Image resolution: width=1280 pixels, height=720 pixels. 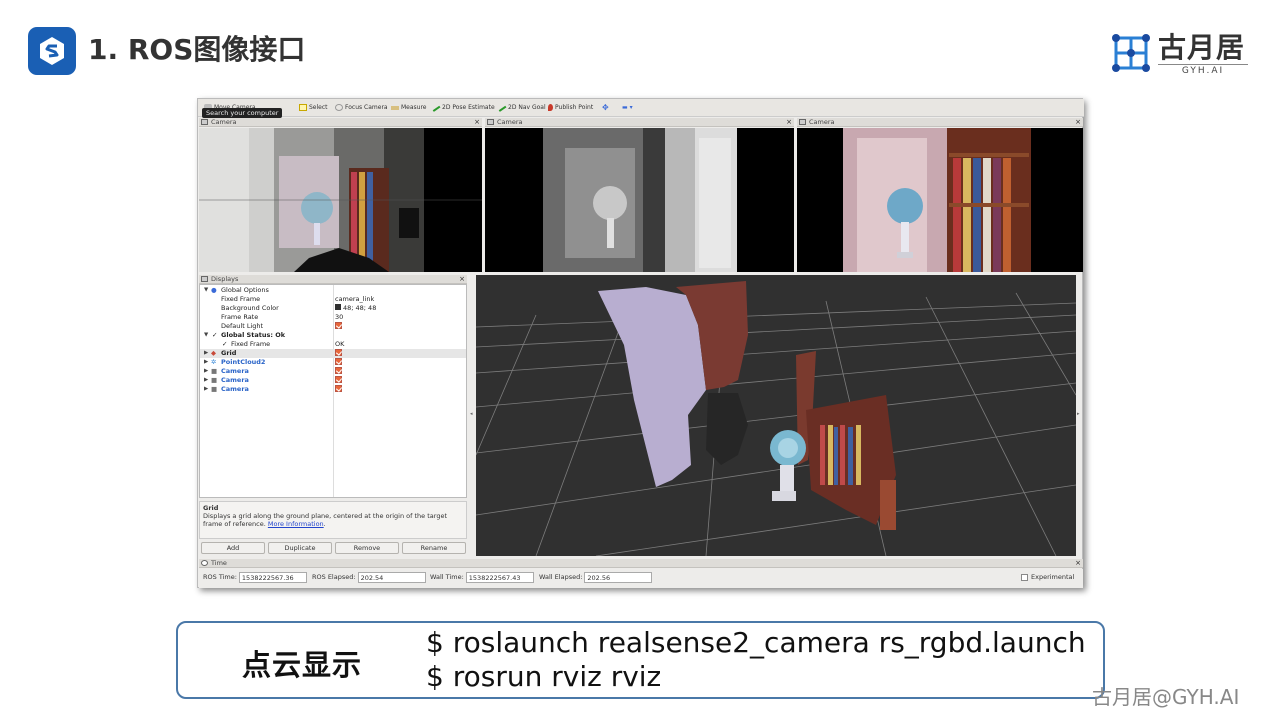 I want to click on tool-2d-pose-estimate: 2D Pose Estimate, so click(x=463, y=108).